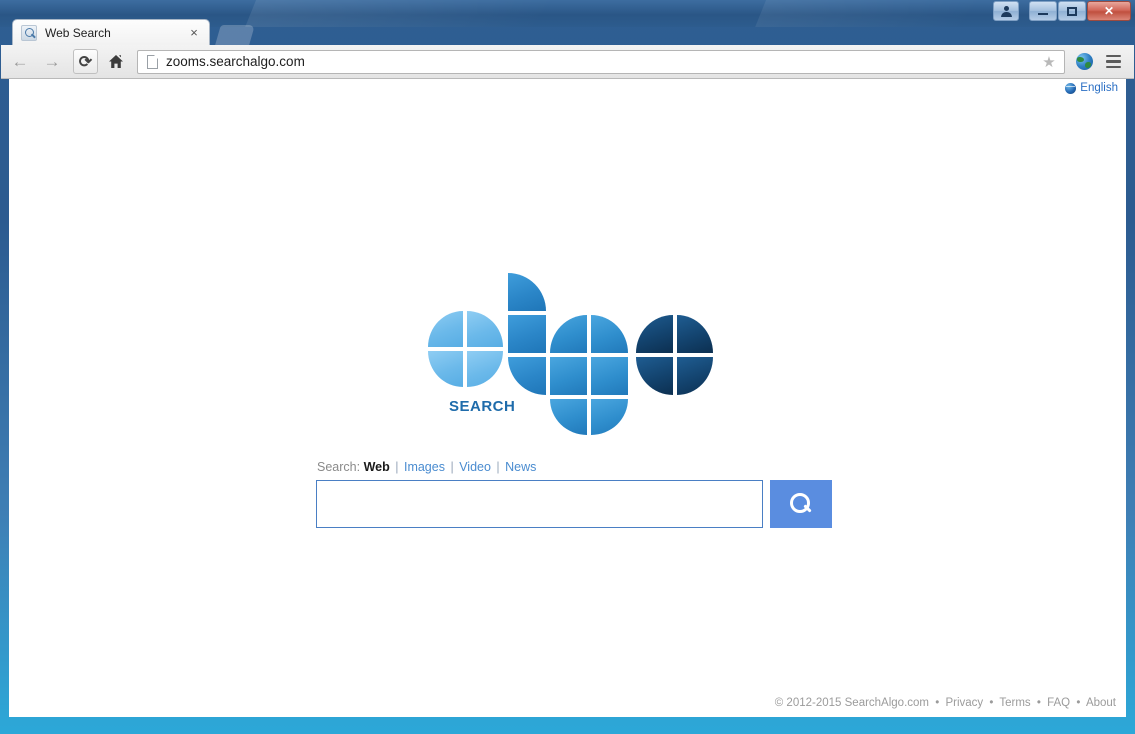 The height and width of the screenshot is (734, 1135). What do you see at coordinates (235, 35) in the screenshot?
I see `new-tab-button` at bounding box center [235, 35].